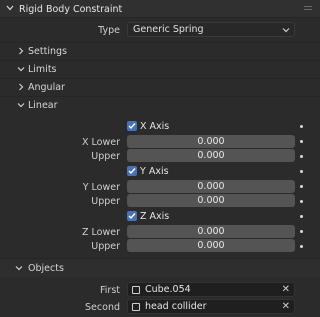 This screenshot has height=317, width=320. Describe the element at coordinates (46, 87) in the screenshot. I see `section-angular-label: Angular` at that location.